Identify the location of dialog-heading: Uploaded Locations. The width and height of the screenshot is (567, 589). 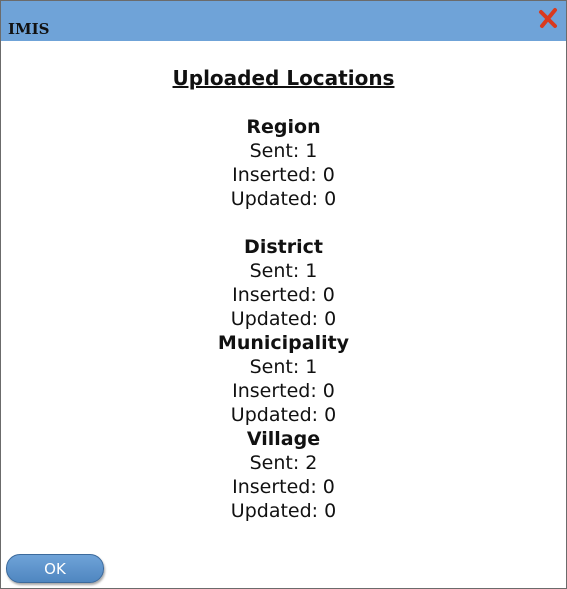
(283, 78).